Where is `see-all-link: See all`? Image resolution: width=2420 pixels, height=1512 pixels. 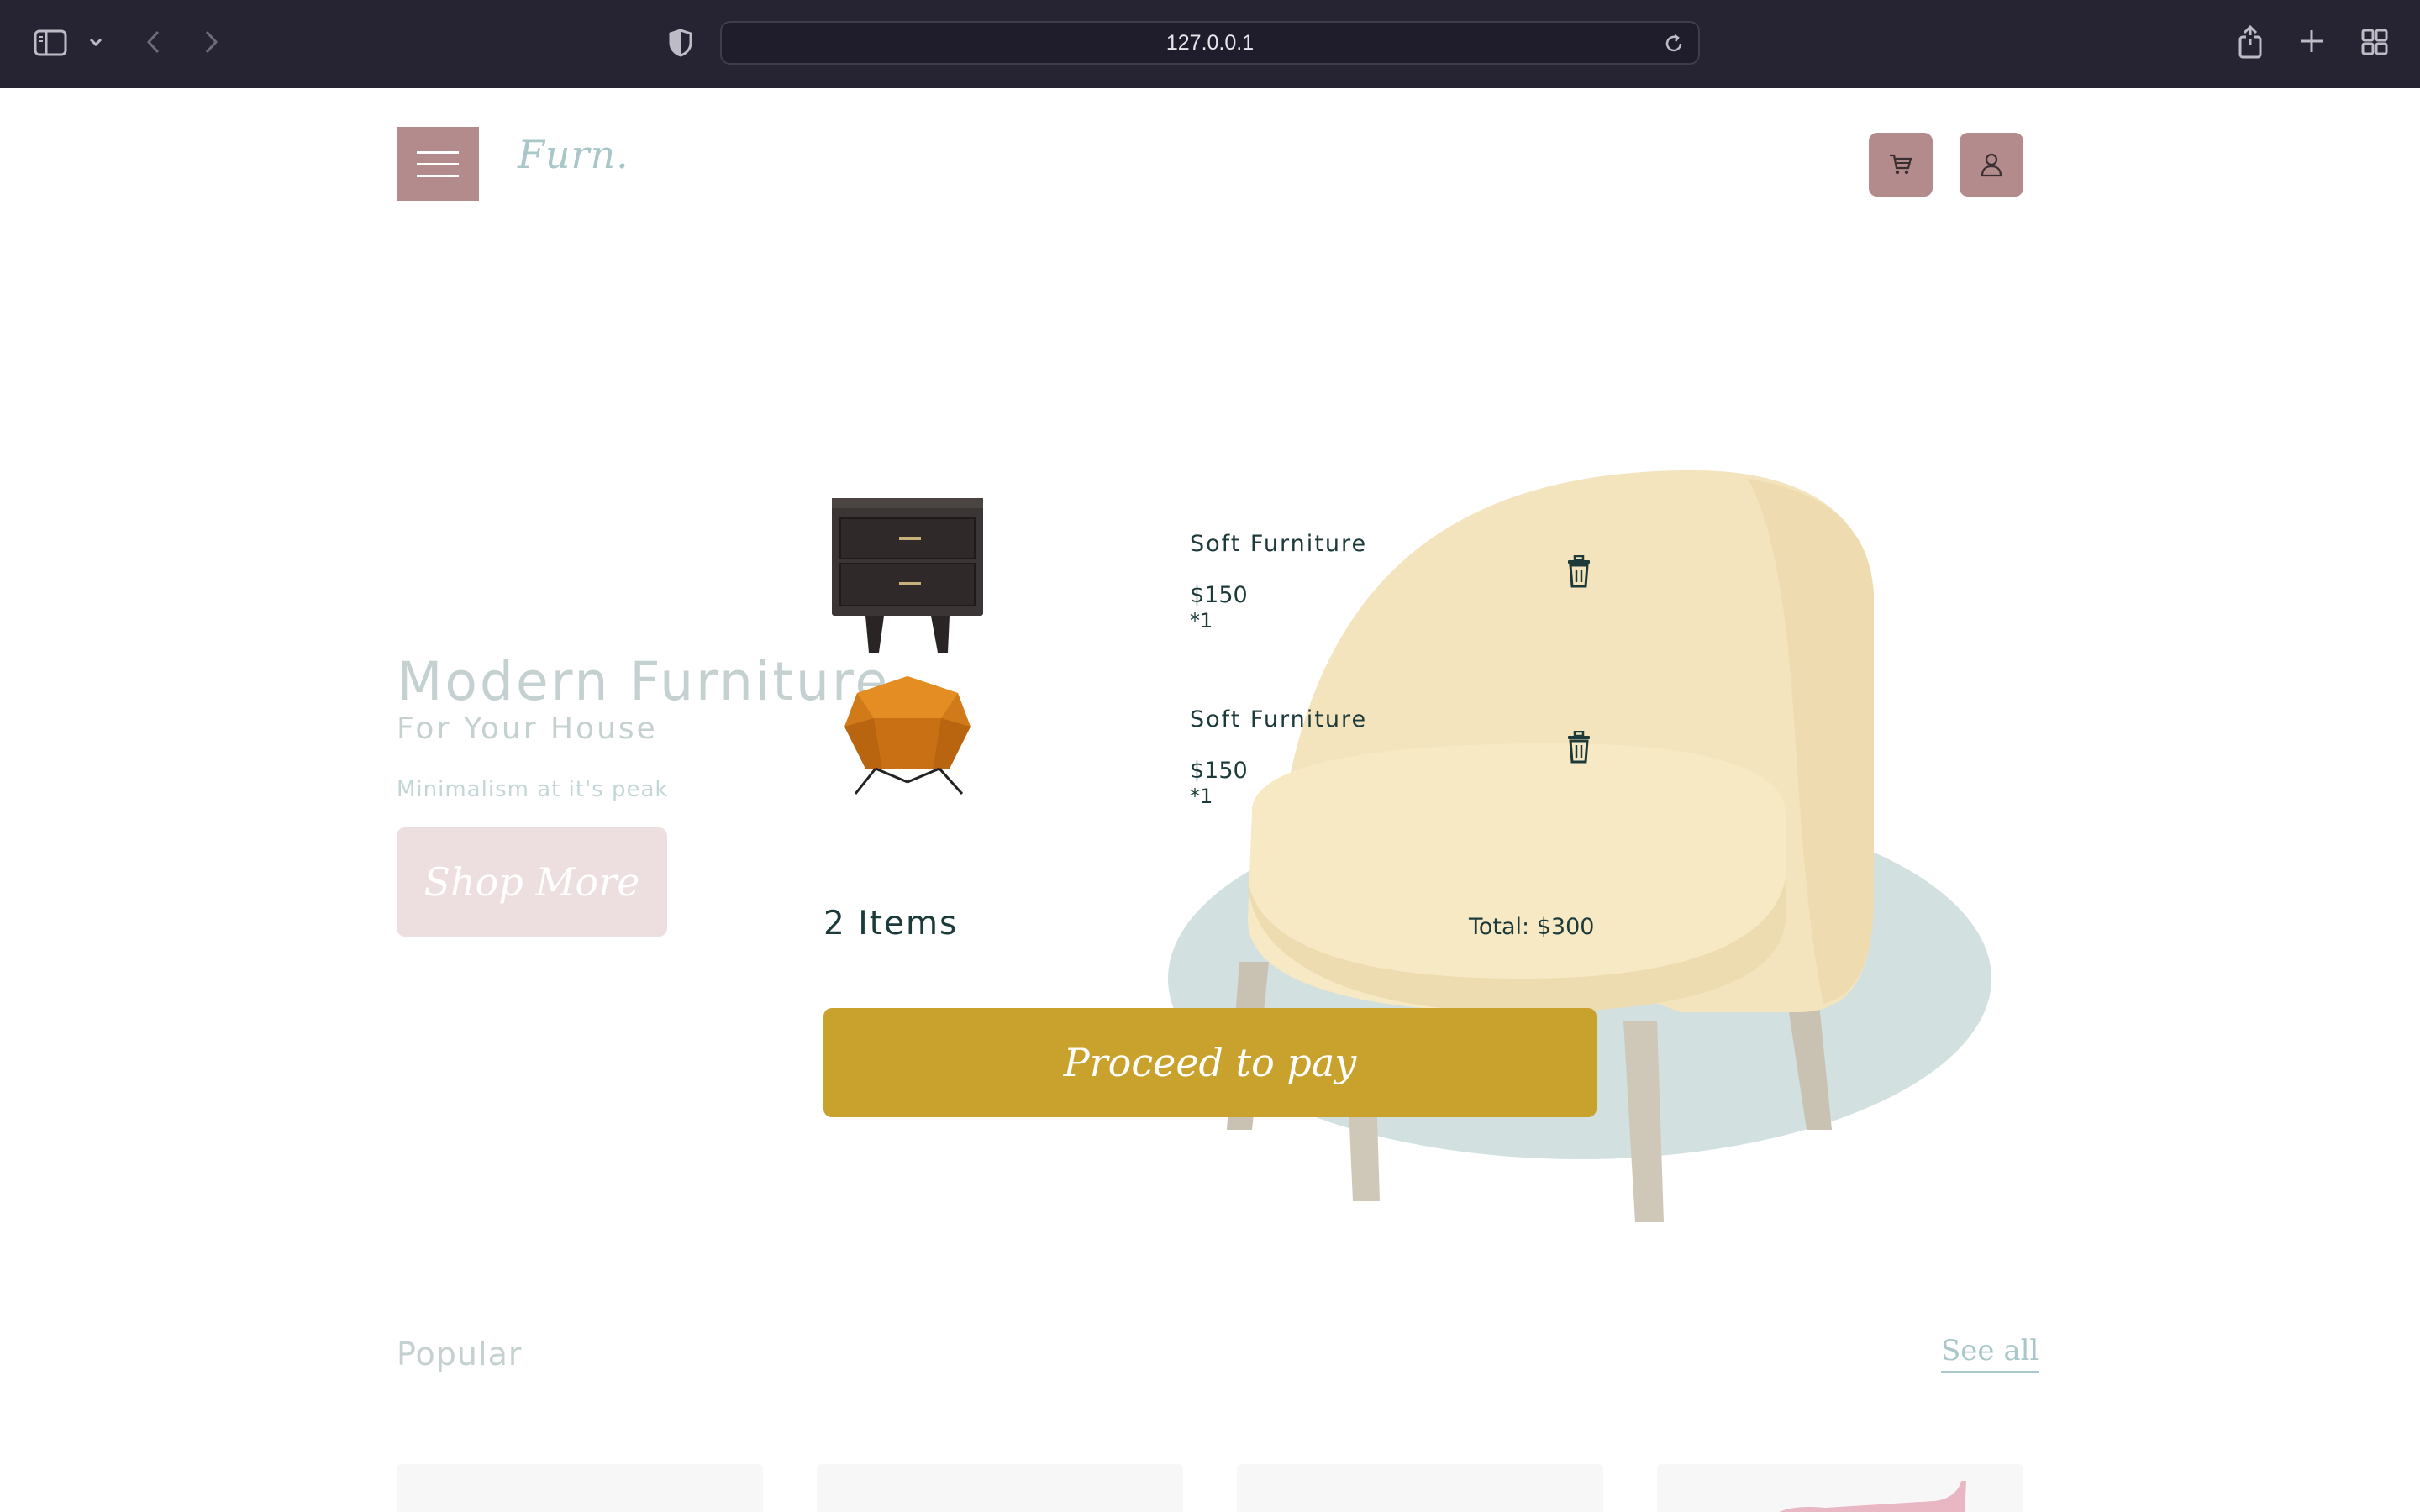
see-all-link: See all is located at coordinates (1990, 1353).